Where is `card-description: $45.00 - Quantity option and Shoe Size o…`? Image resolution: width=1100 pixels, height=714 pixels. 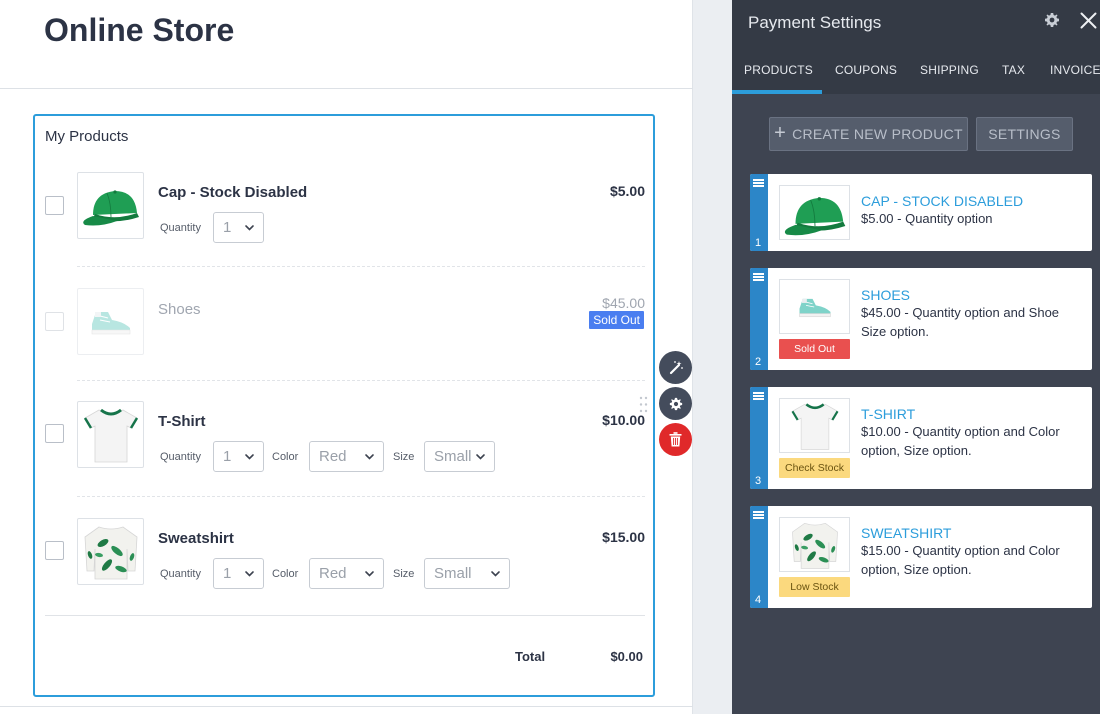
card-description: $45.00 - Quantity option and Shoe Size o… is located at coordinates (960, 322).